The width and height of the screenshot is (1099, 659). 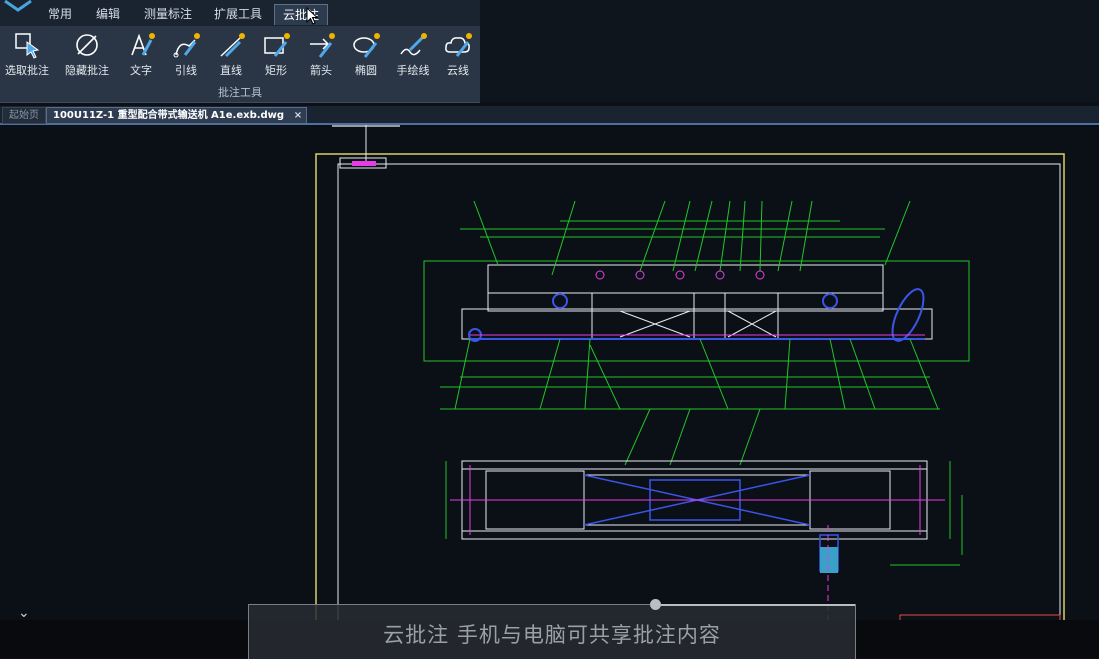 I want to click on title-bar-empty, so click(x=789, y=51).